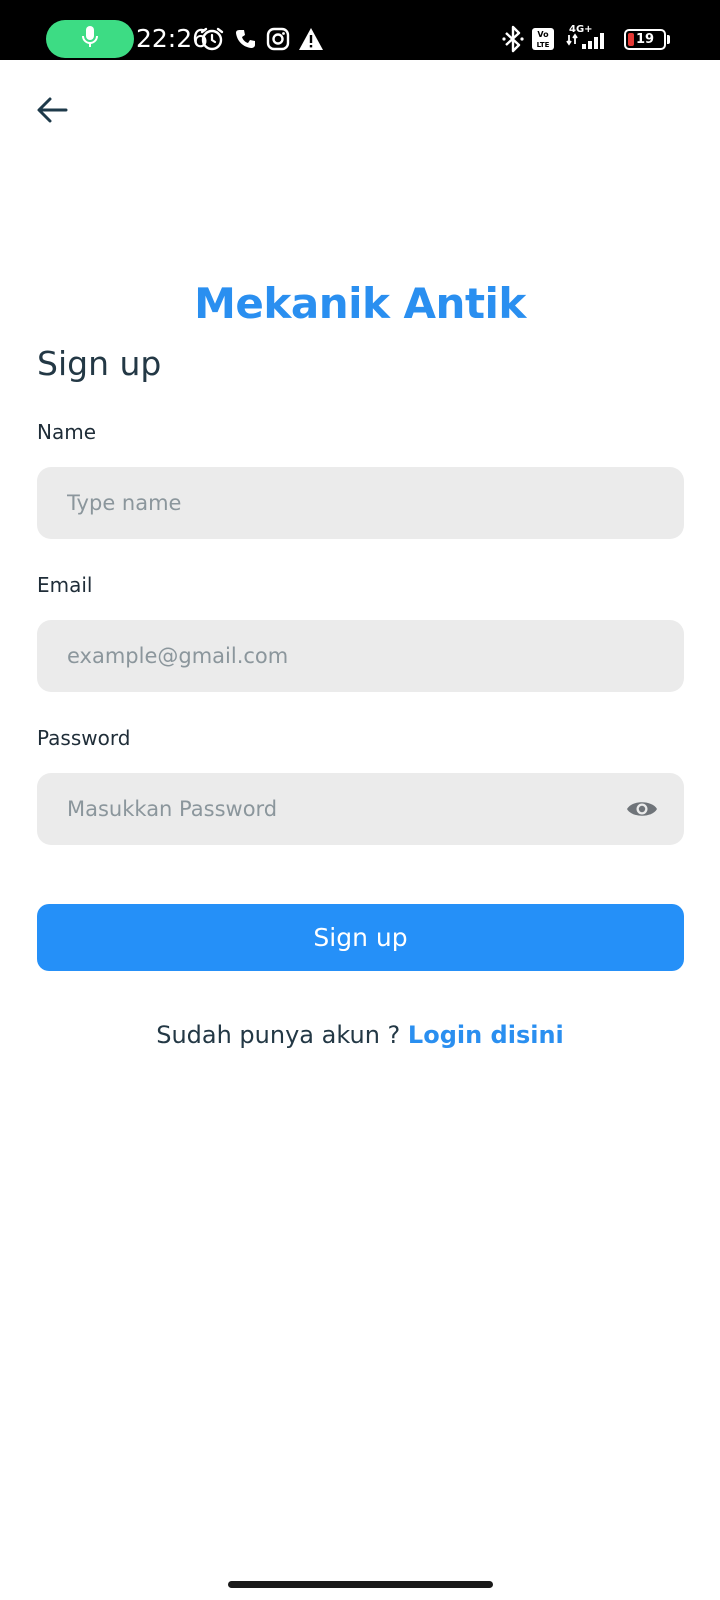 The width and height of the screenshot is (720, 1600). What do you see at coordinates (543, 45) in the screenshot?
I see `svg-text: LTE` at bounding box center [543, 45].